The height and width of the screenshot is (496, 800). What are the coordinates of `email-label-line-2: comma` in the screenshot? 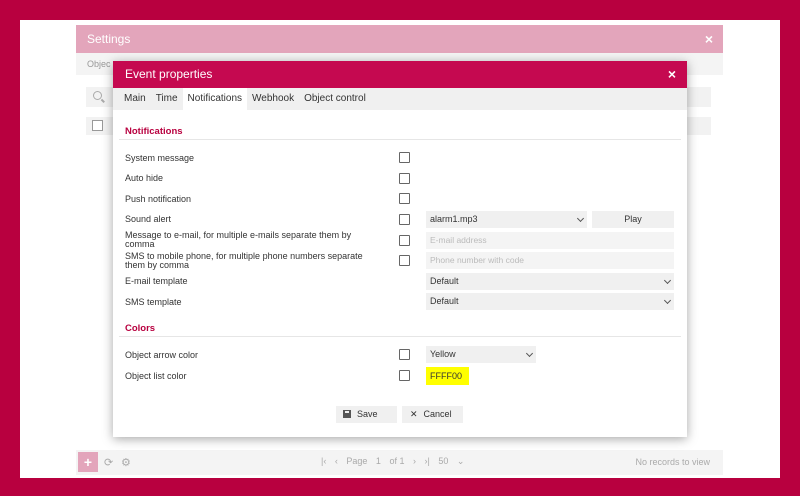 It's located at (140, 244).